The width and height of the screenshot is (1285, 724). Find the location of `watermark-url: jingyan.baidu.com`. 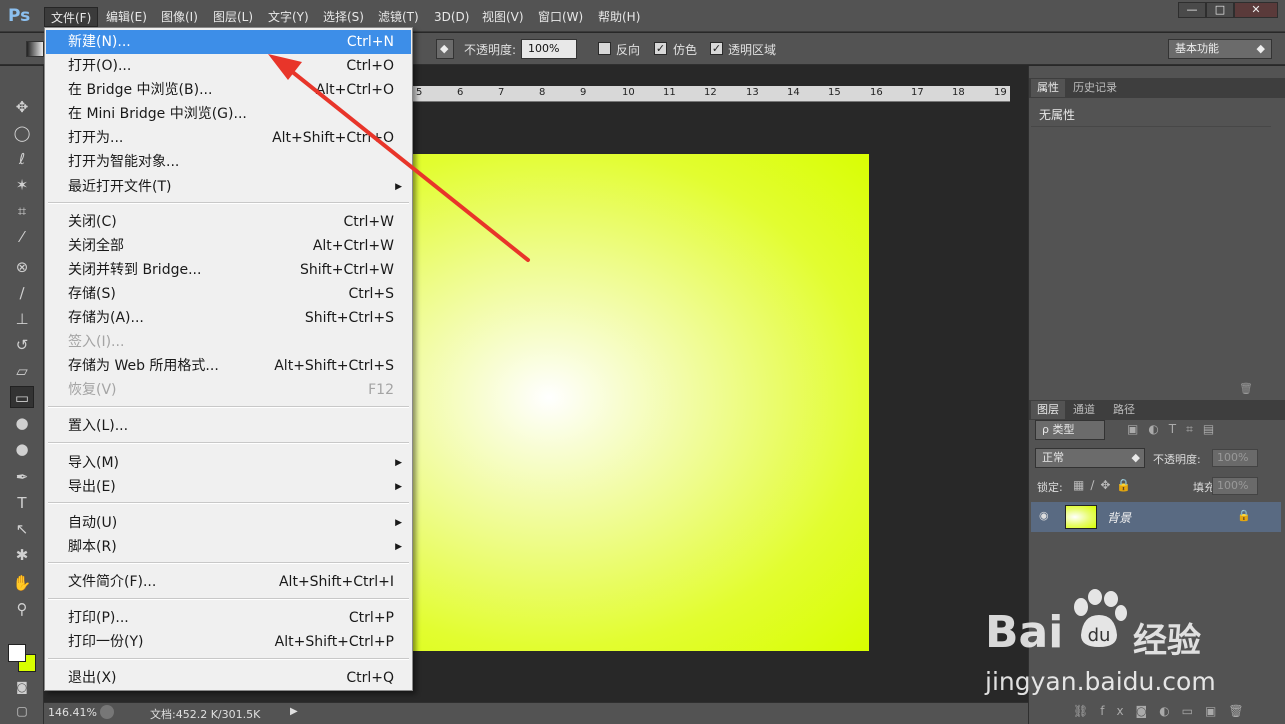

watermark-url: jingyan.baidu.com is located at coordinates (1100, 681).